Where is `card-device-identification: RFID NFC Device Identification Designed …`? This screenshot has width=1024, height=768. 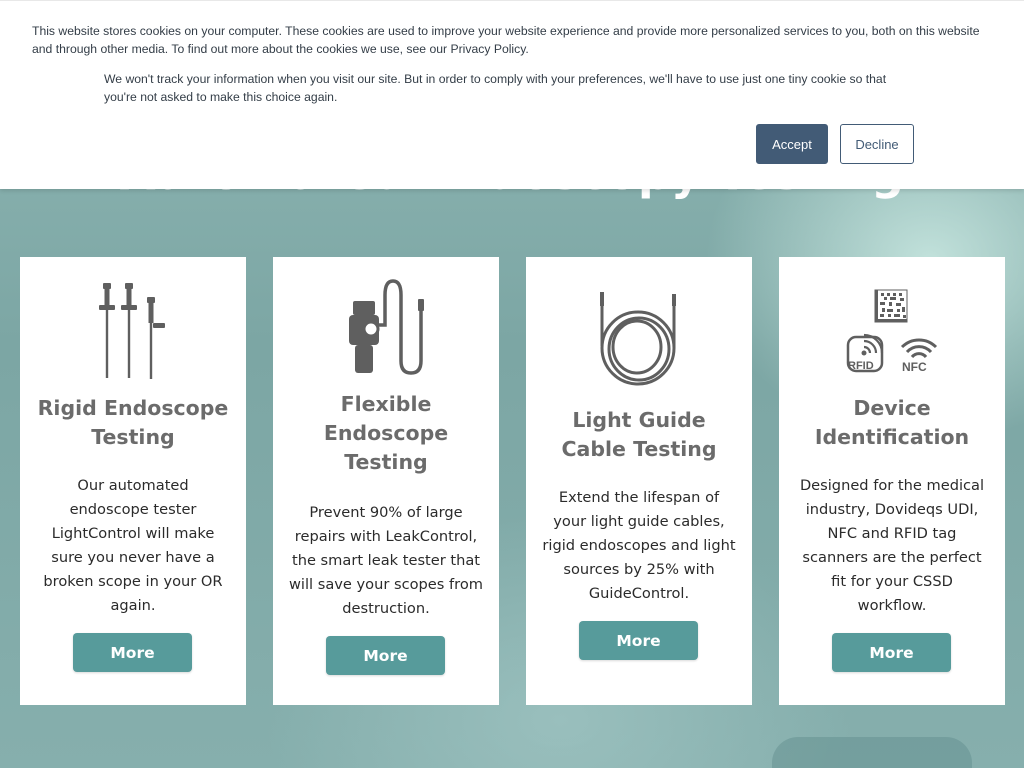 card-device-identification: RFID NFC Device Identification Designed … is located at coordinates (892, 481).